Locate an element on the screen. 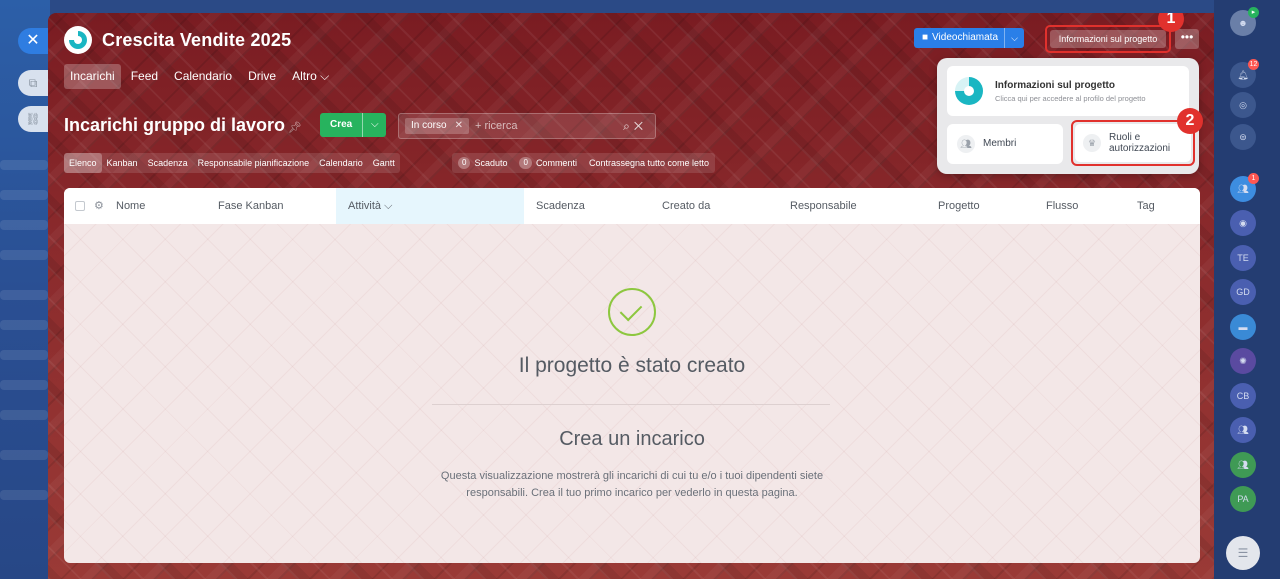  chat-search-icon: ⊜ is located at coordinates (1243, 137).